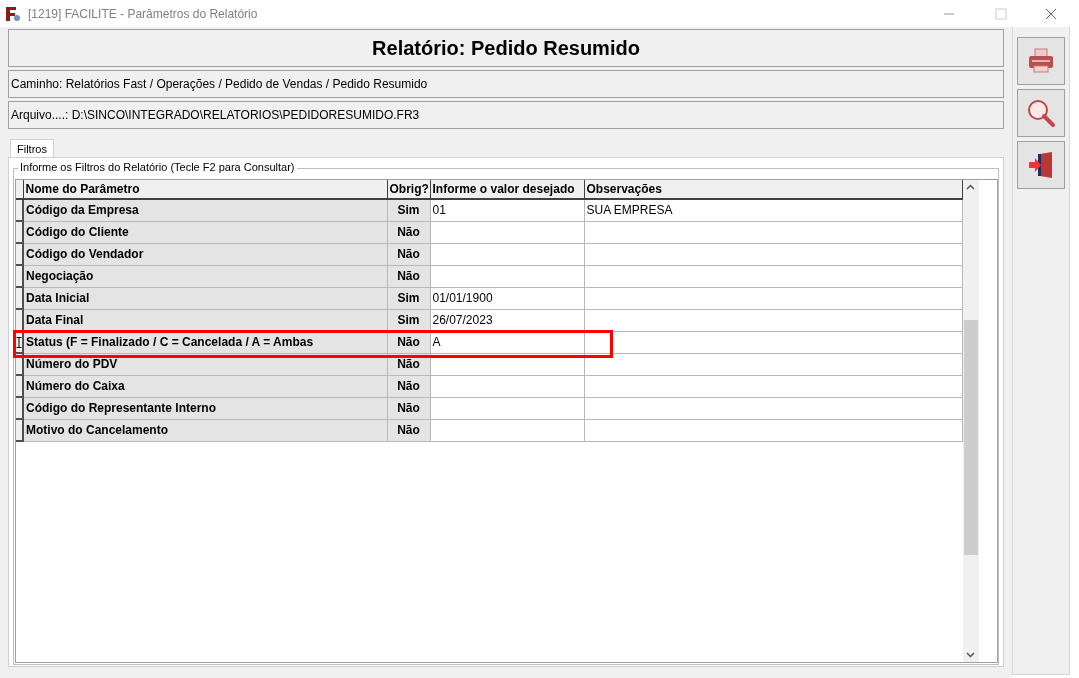 Image resolution: width=1079 pixels, height=678 pixels. Describe the element at coordinates (507, 189) in the screenshot. I see `column-header: Informe o valor desejado` at that location.